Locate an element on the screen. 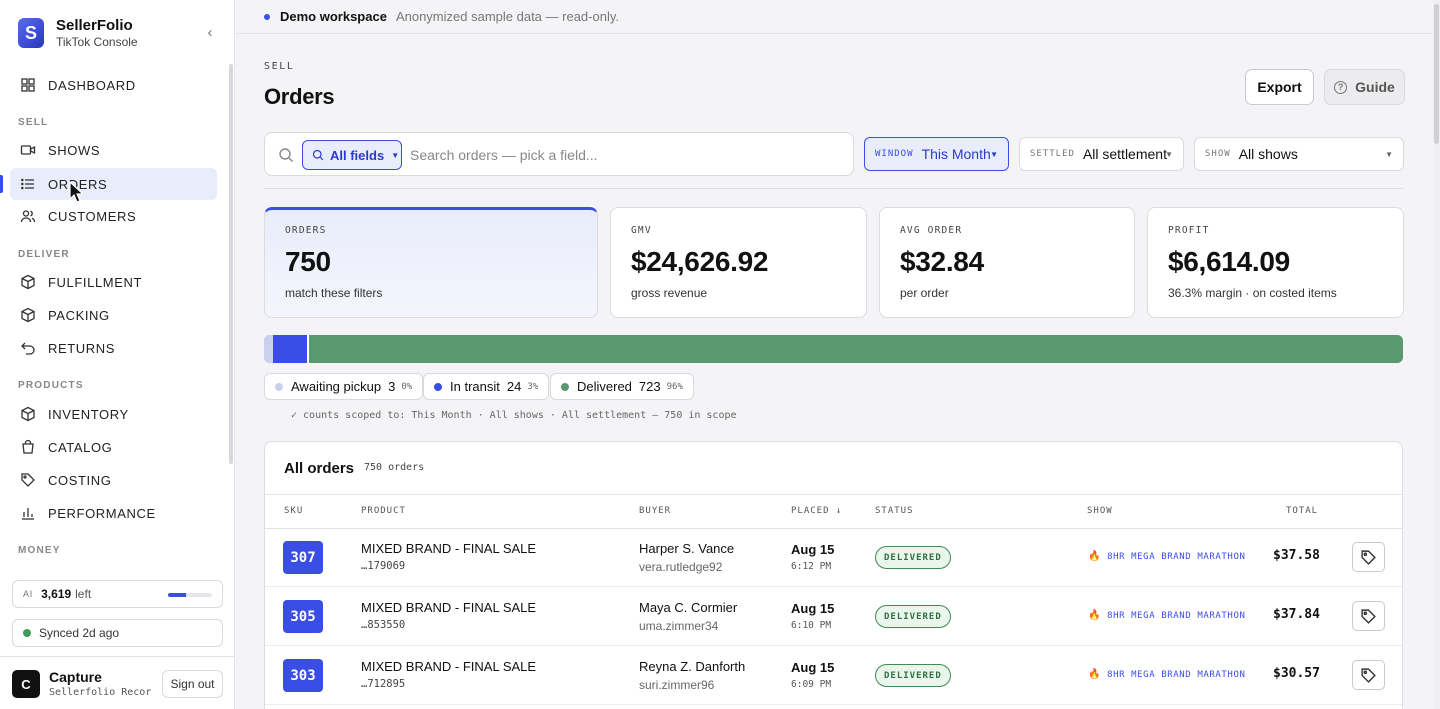 Image resolution: width=1440 pixels, height=709 pixels. demo-dot is located at coordinates (267, 16).